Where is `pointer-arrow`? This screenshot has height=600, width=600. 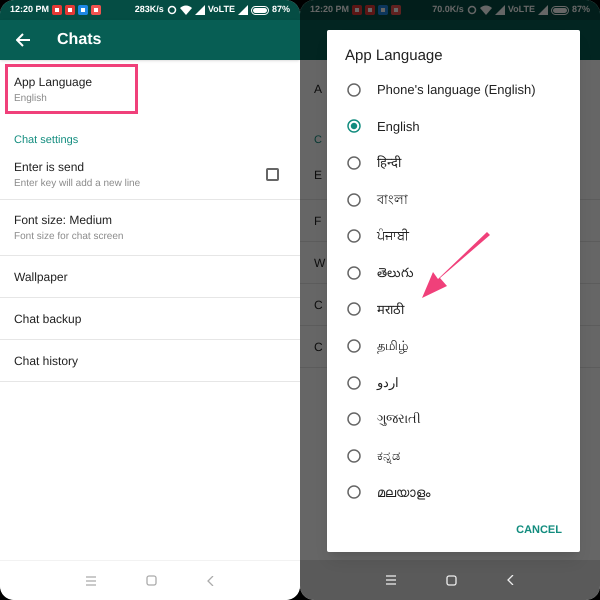
pointer-arrow is located at coordinates (456, 265).